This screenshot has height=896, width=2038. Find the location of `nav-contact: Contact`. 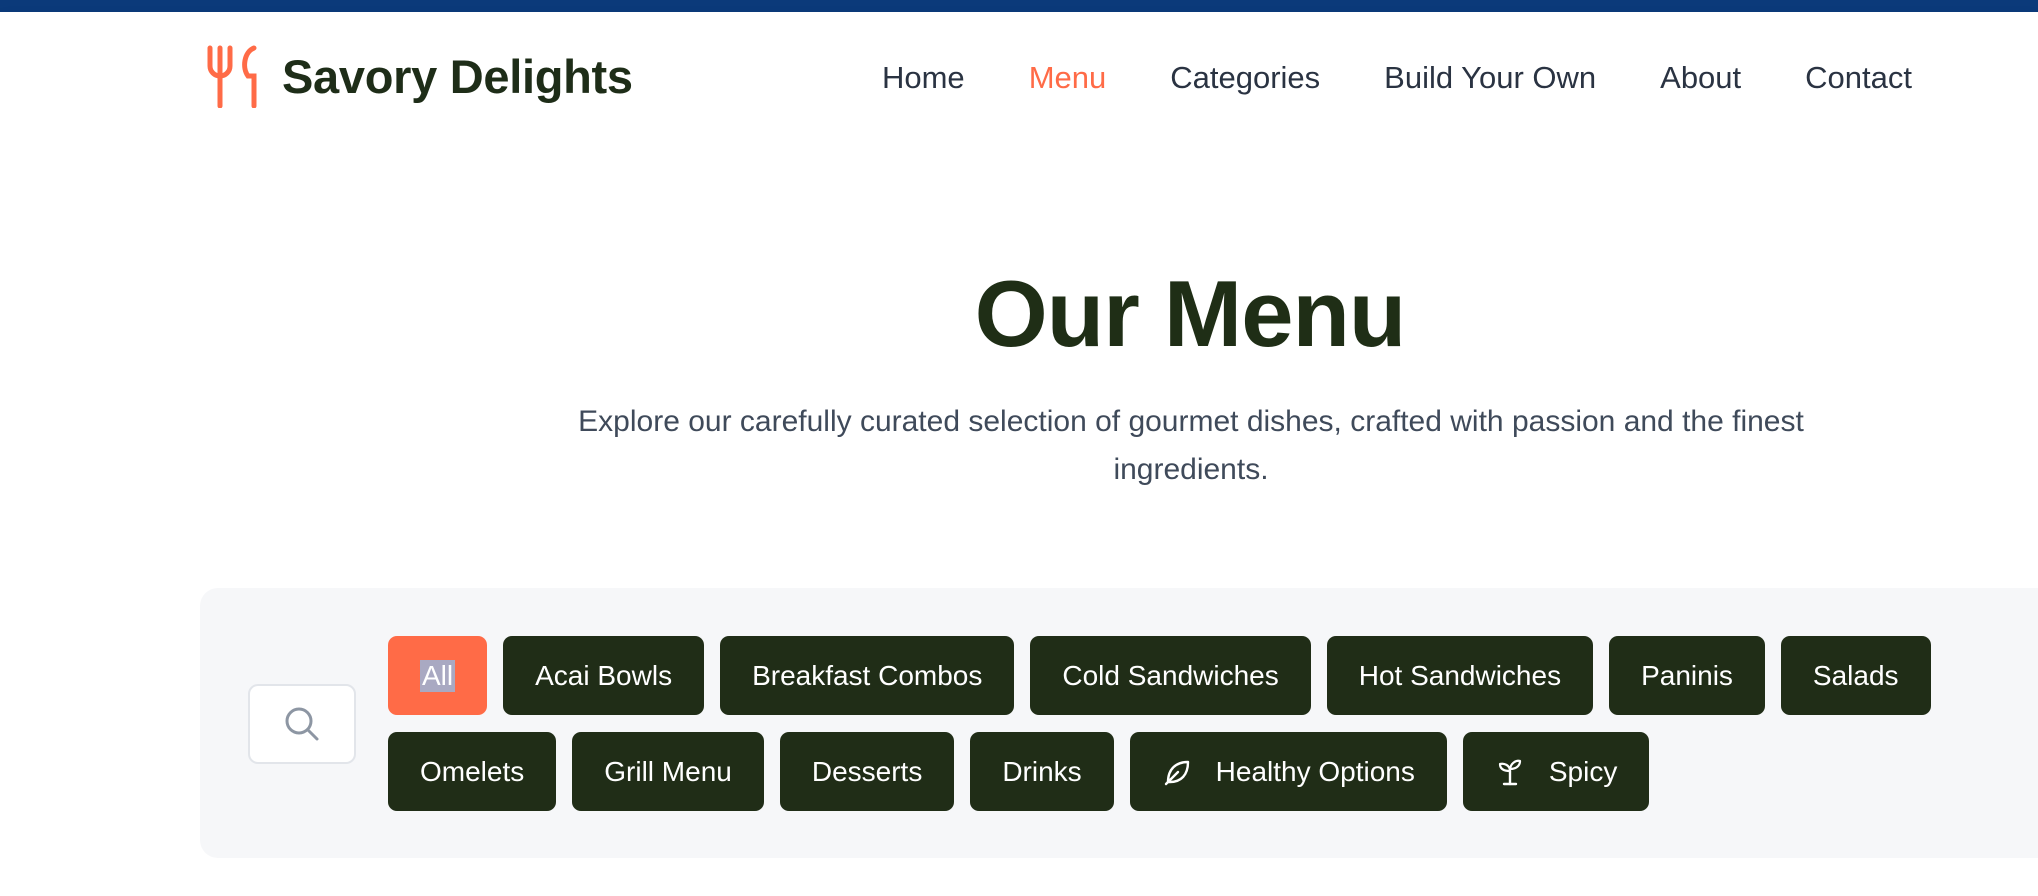

nav-contact: Contact is located at coordinates (1858, 78).